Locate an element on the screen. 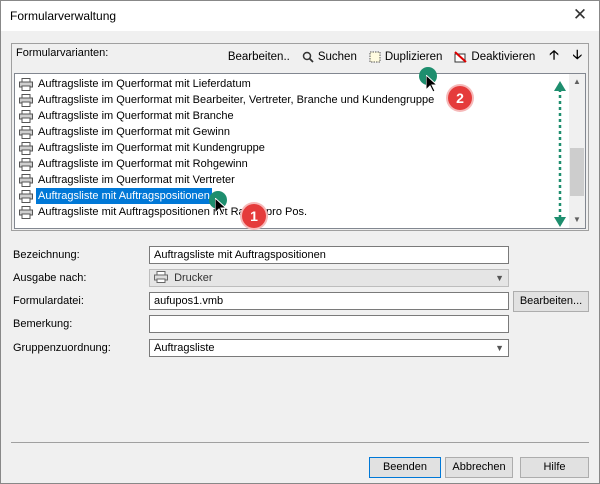 This screenshot has width=600, height=484. scroll-thumb is located at coordinates (577, 172).